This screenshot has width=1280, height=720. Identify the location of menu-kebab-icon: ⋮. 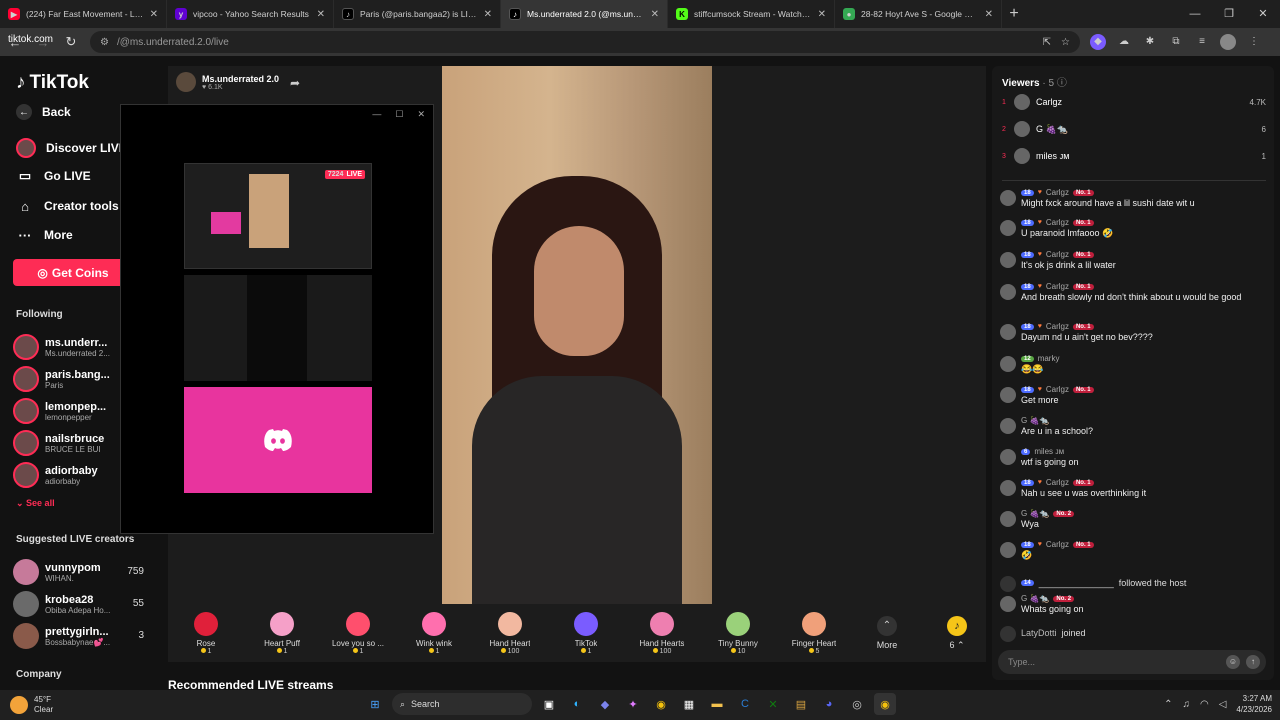
(1254, 42).